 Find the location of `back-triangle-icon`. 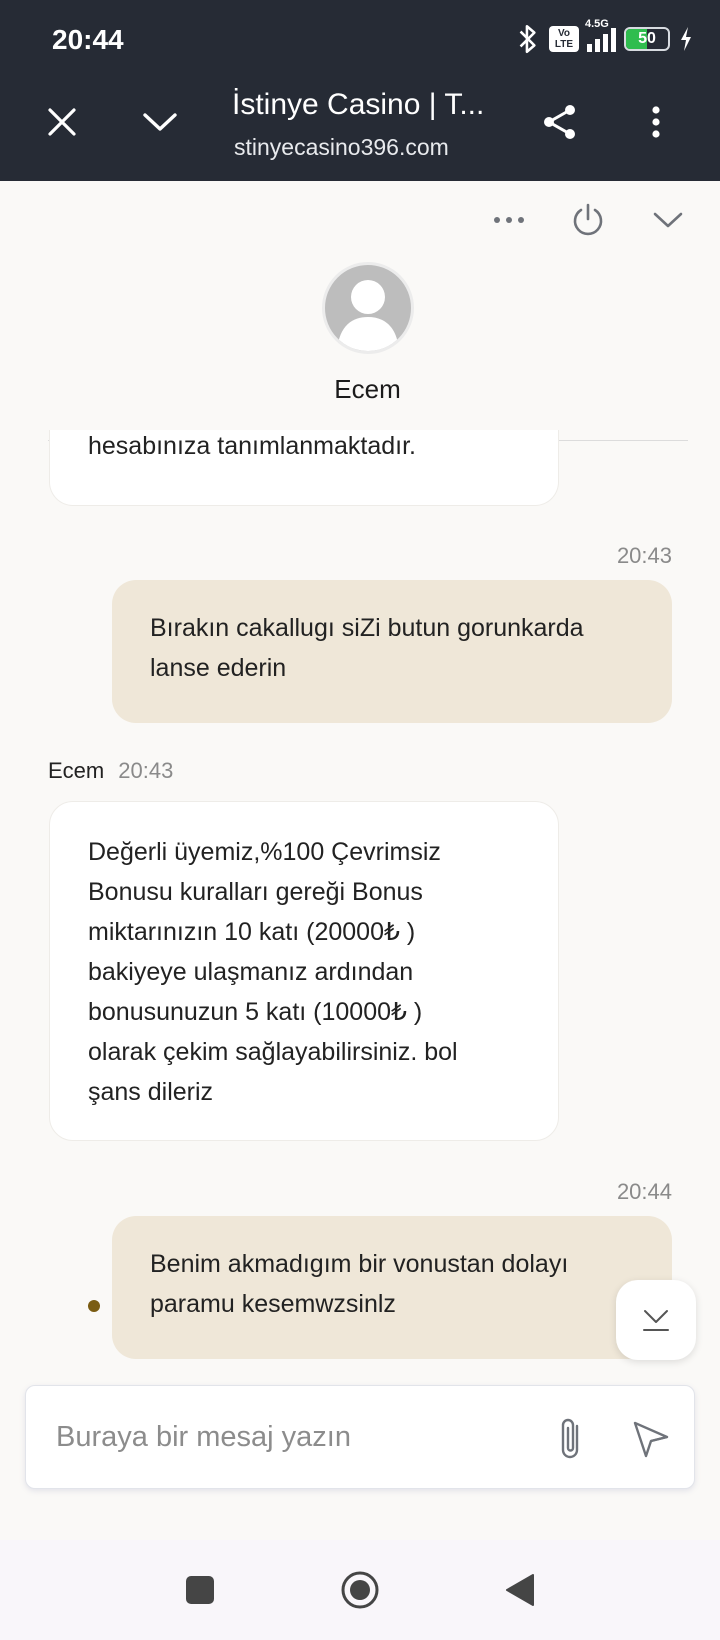

back-triangle-icon is located at coordinates (520, 1590).